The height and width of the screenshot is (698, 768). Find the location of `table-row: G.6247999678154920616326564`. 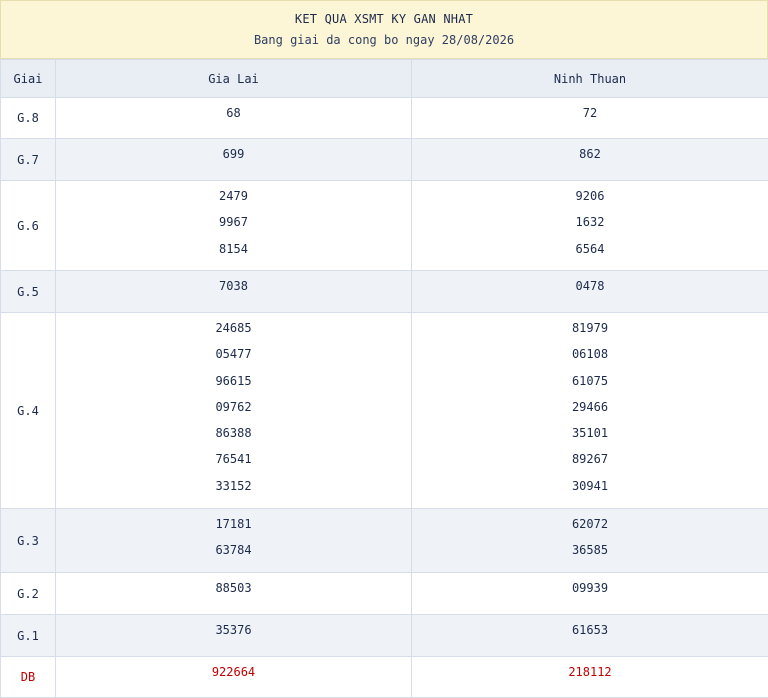

table-row: G.6247999678154920616326564 is located at coordinates (384, 226).